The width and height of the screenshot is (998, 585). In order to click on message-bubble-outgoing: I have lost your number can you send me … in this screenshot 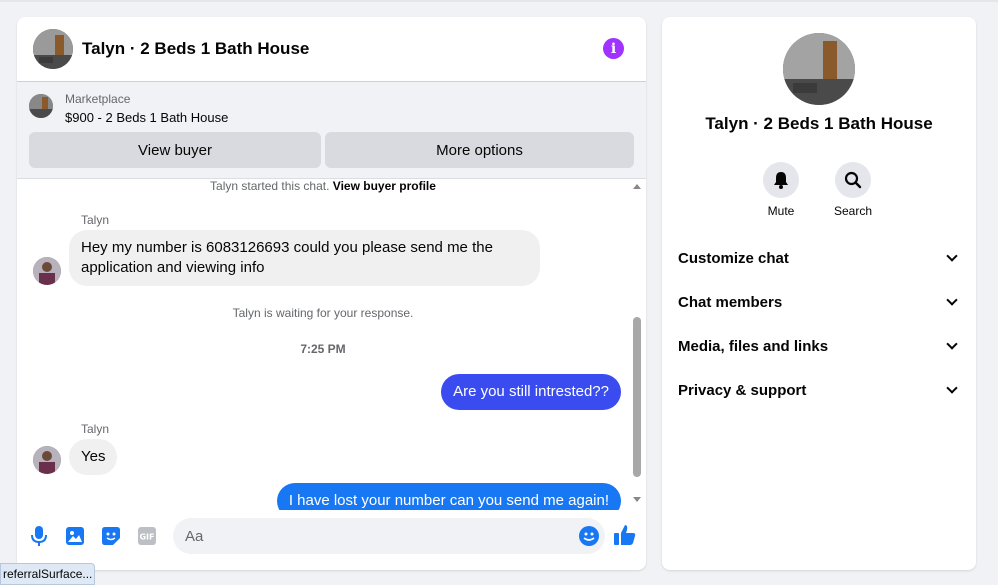, I will do `click(448, 496)`.